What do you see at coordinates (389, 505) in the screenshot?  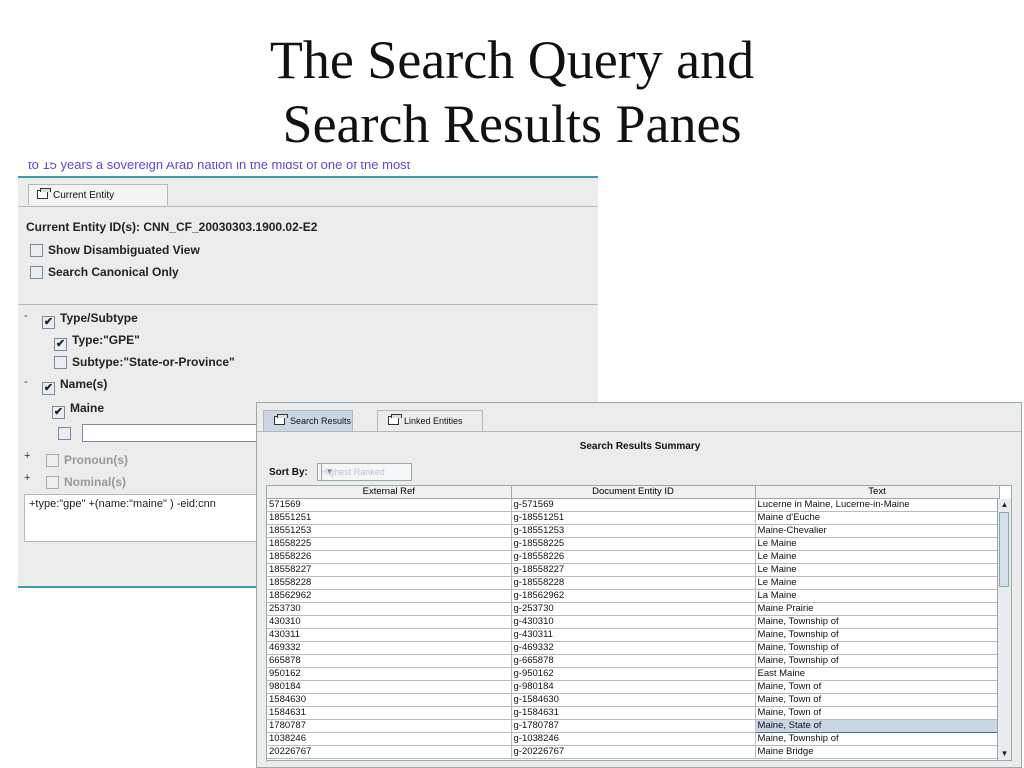 I see `cell-external-ref: 571569` at bounding box center [389, 505].